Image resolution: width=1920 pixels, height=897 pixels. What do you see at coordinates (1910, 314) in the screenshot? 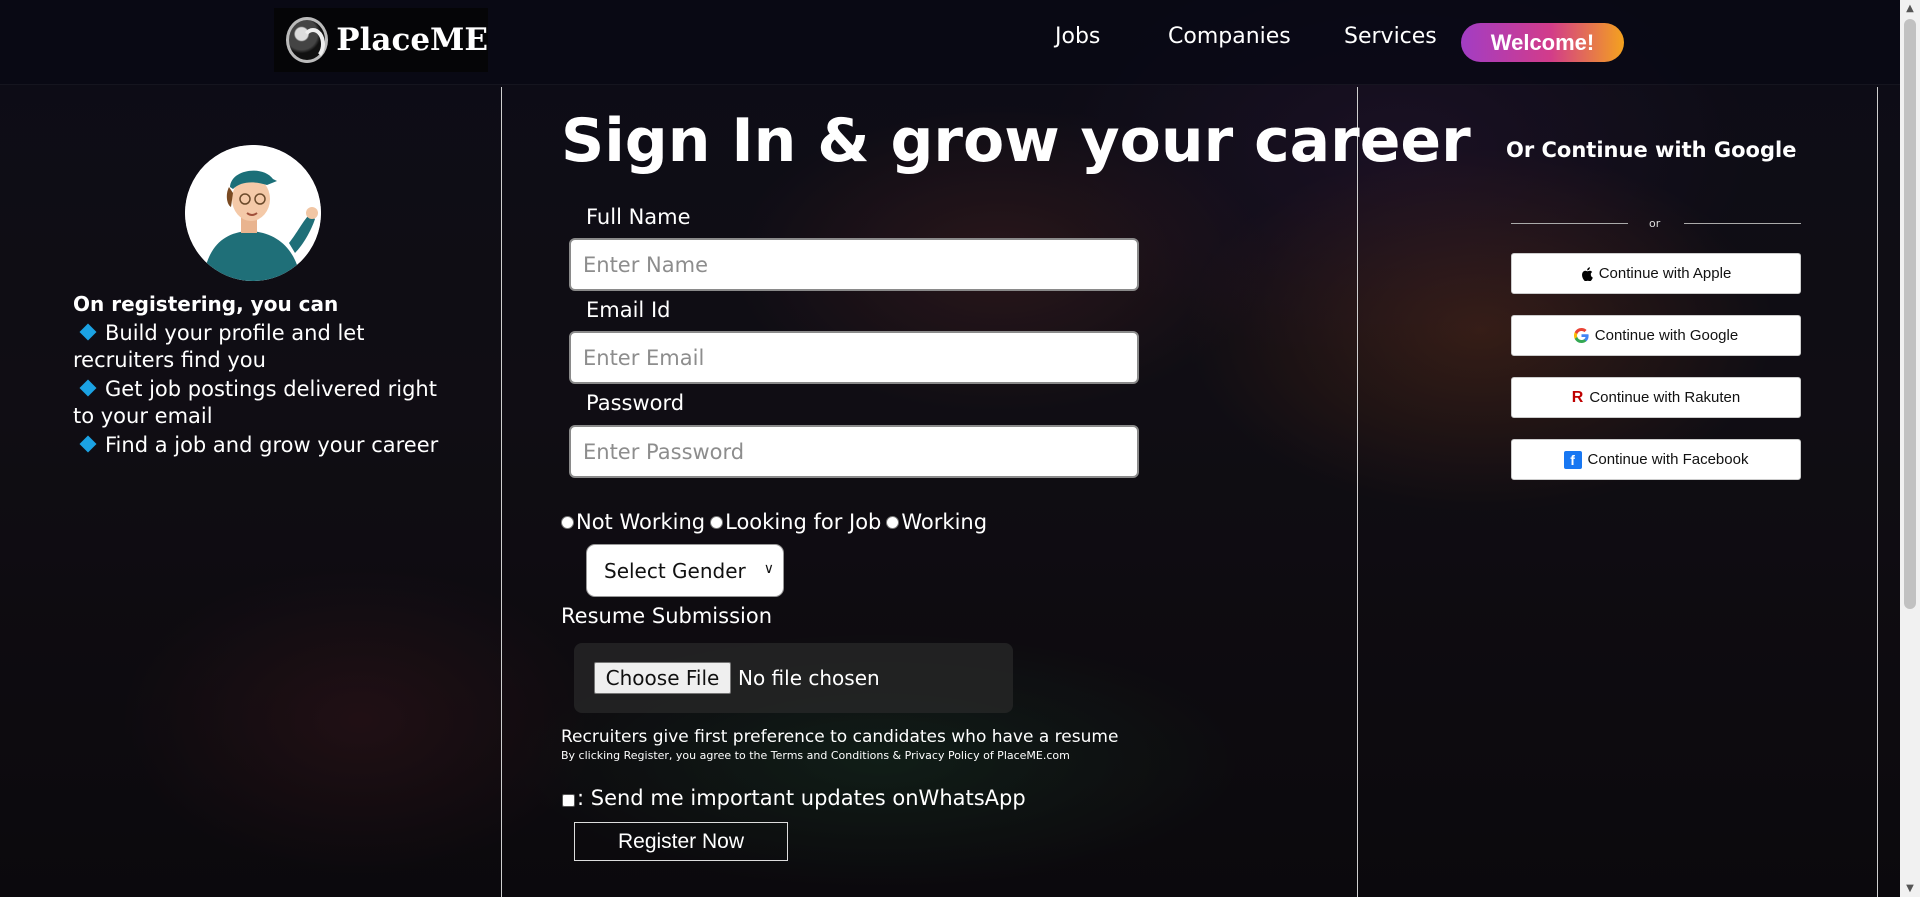
I see `scrollbar-thumb` at bounding box center [1910, 314].